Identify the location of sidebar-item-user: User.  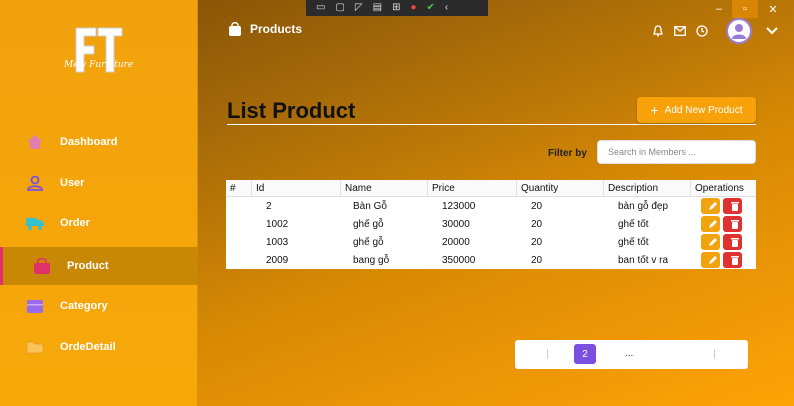
(99, 183).